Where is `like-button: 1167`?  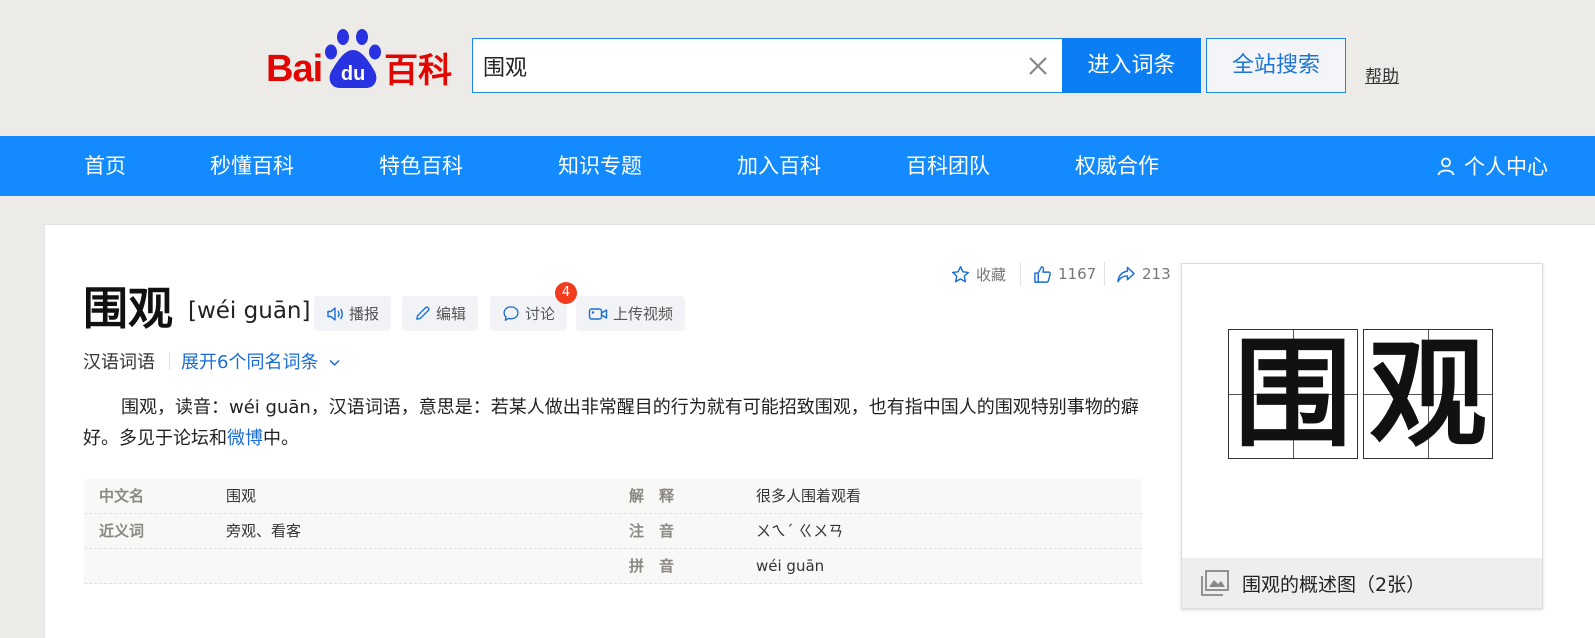
like-button: 1167 is located at coordinates (1064, 274).